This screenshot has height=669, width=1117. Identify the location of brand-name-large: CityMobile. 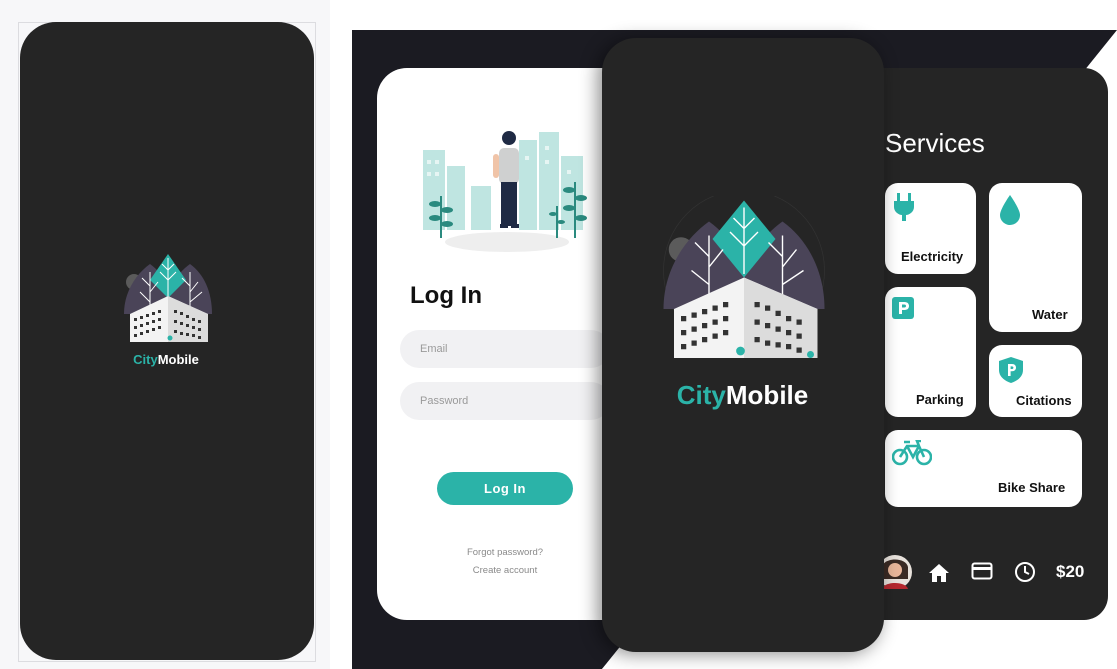
(742, 395).